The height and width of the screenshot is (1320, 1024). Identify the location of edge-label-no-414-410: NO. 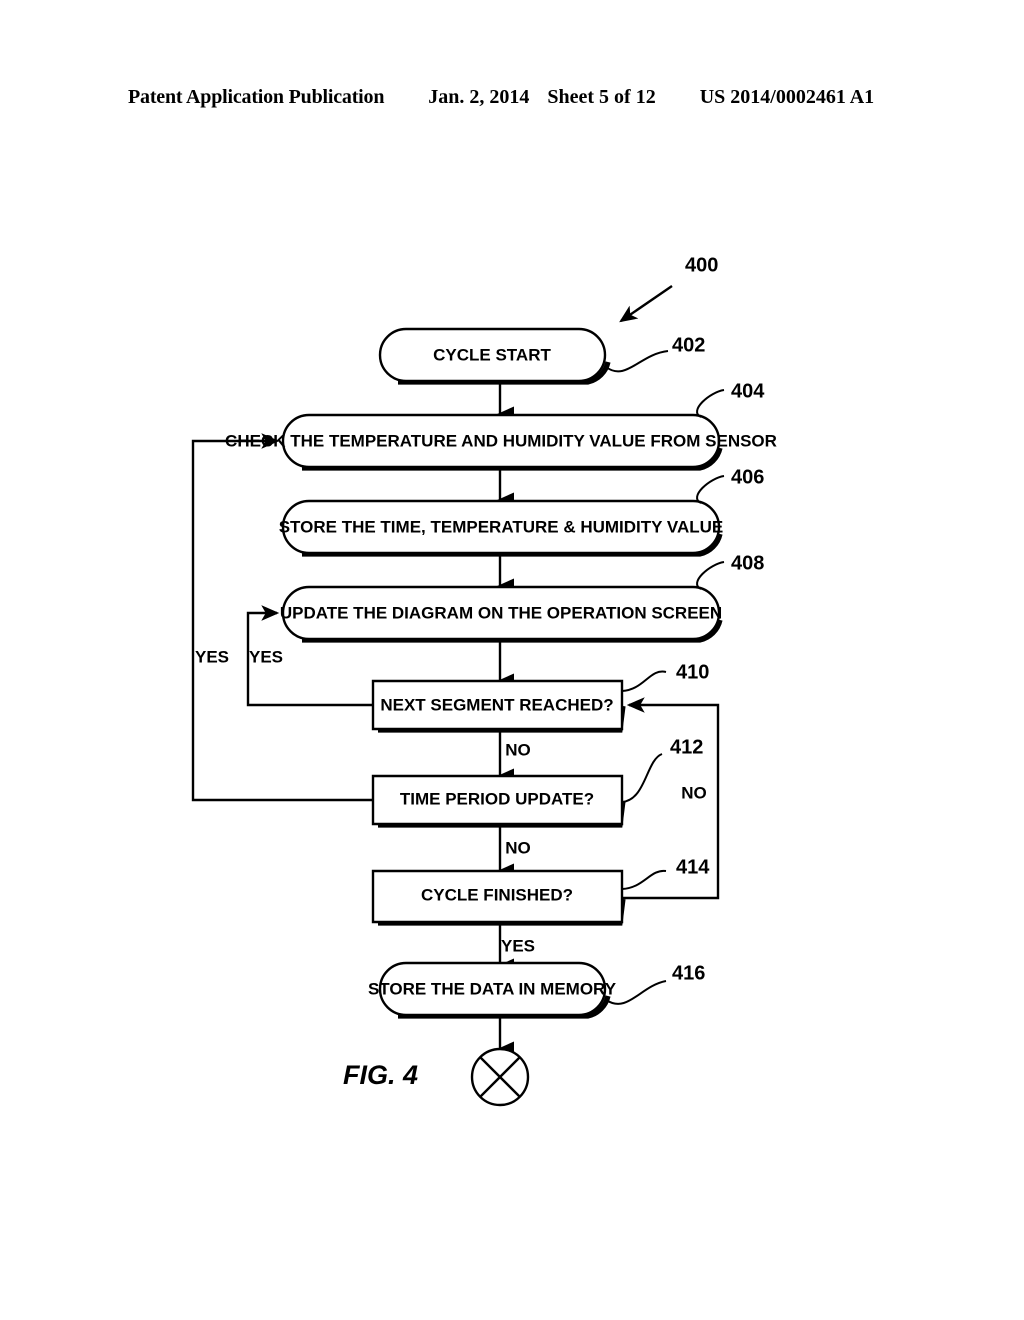
(694, 792).